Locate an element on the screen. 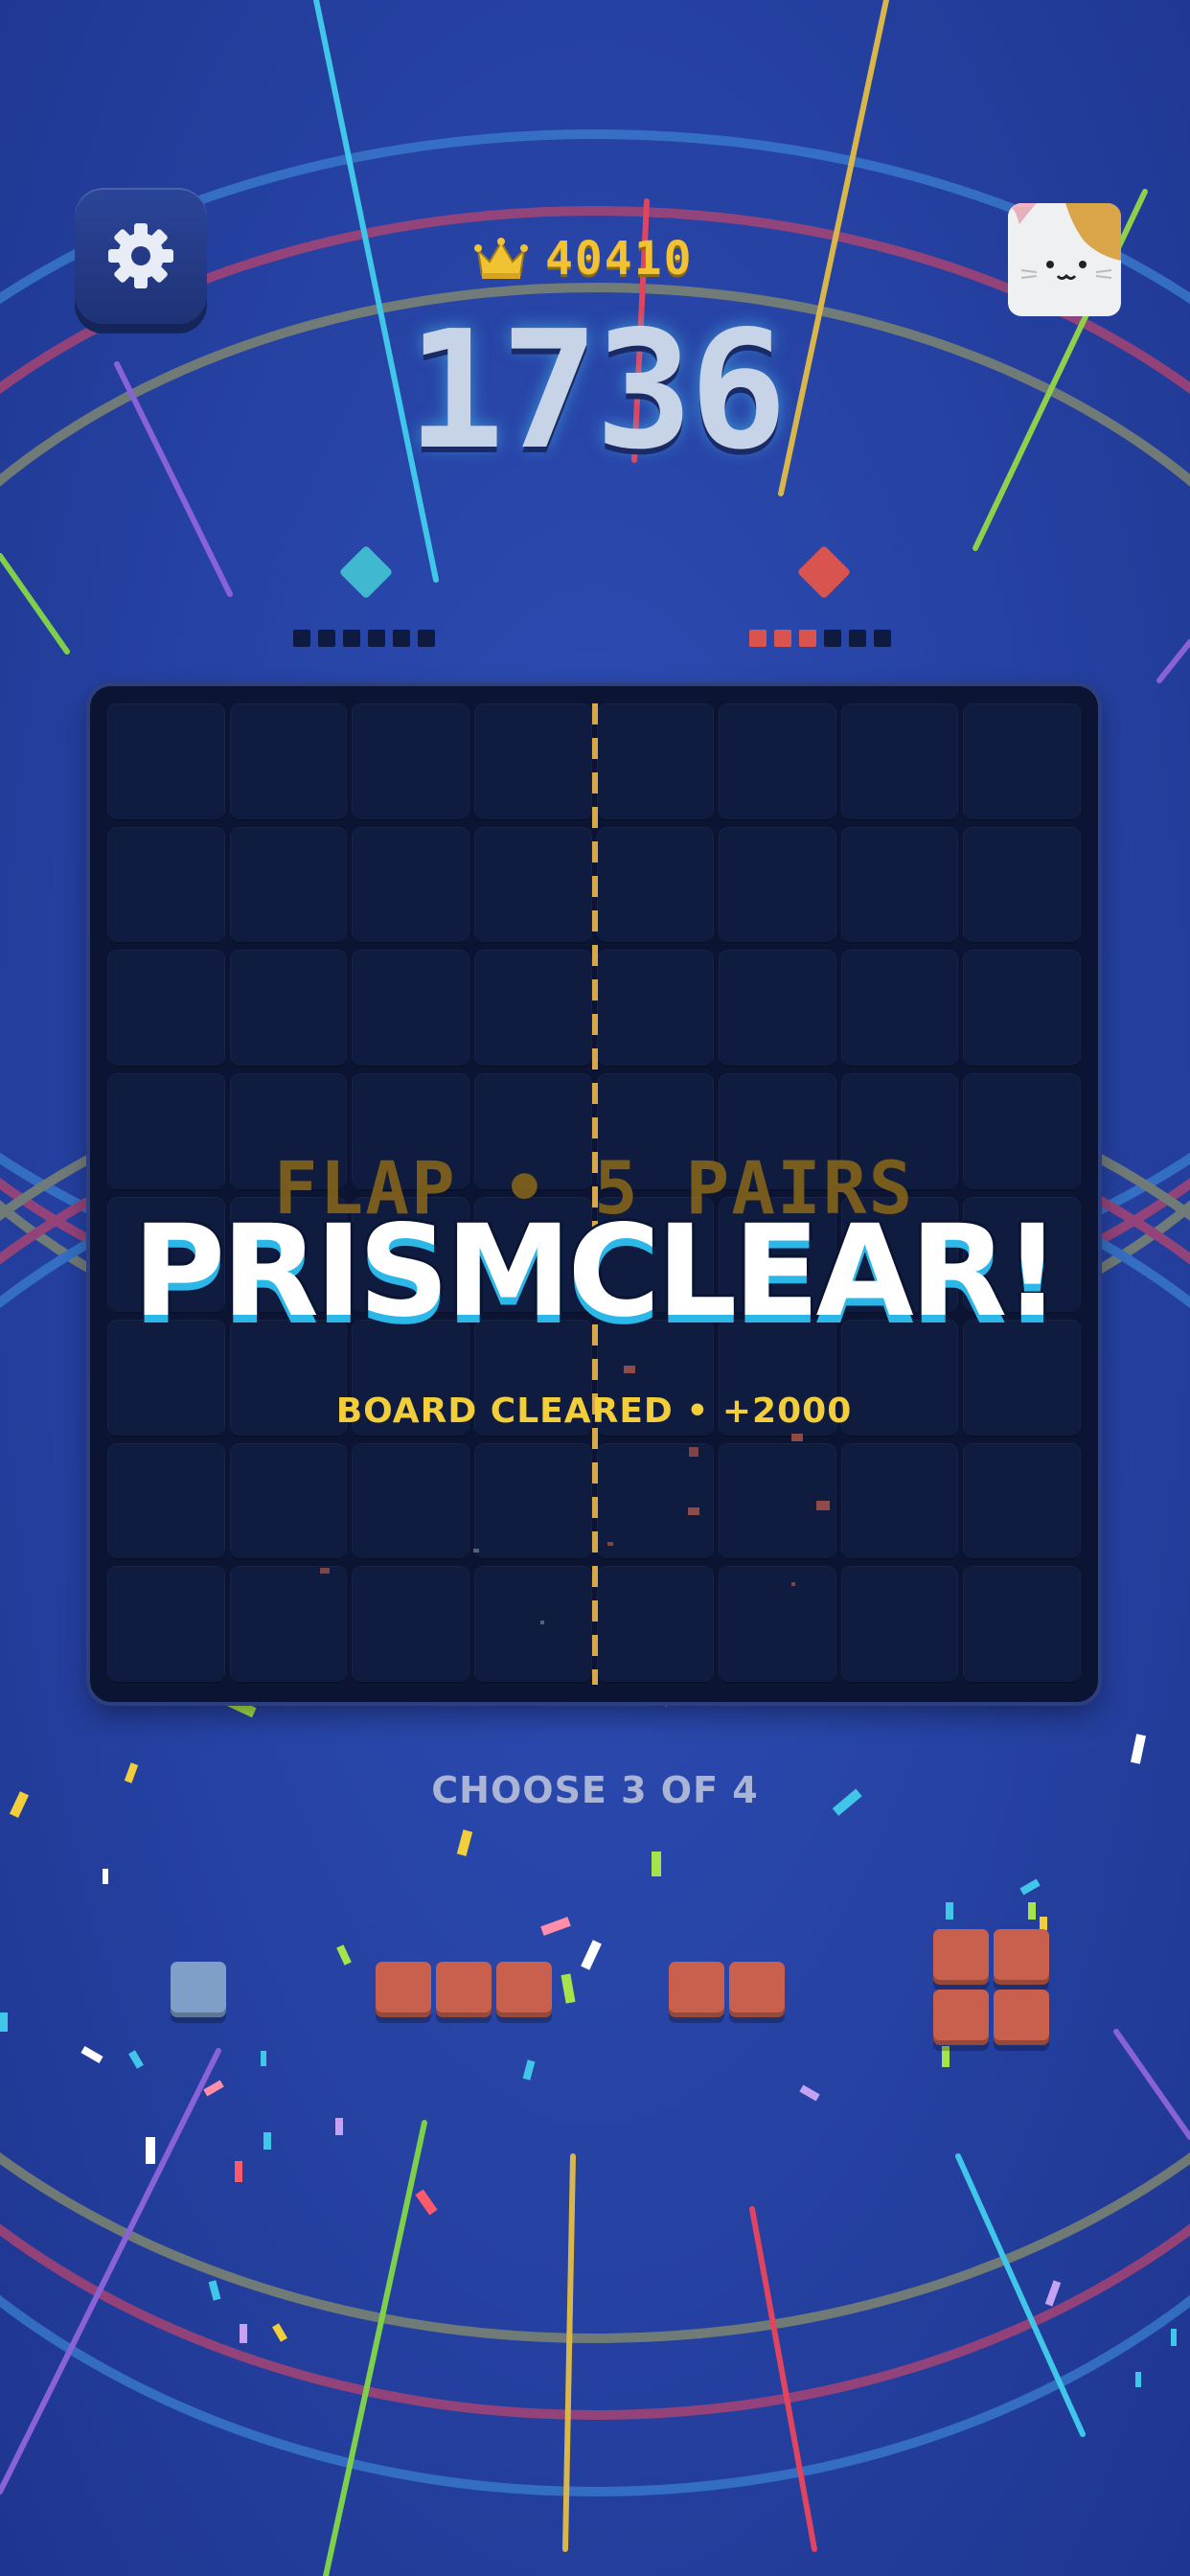  board-cleared-bonus: BOARD CLEARED • +2000 is located at coordinates (594, 1411).